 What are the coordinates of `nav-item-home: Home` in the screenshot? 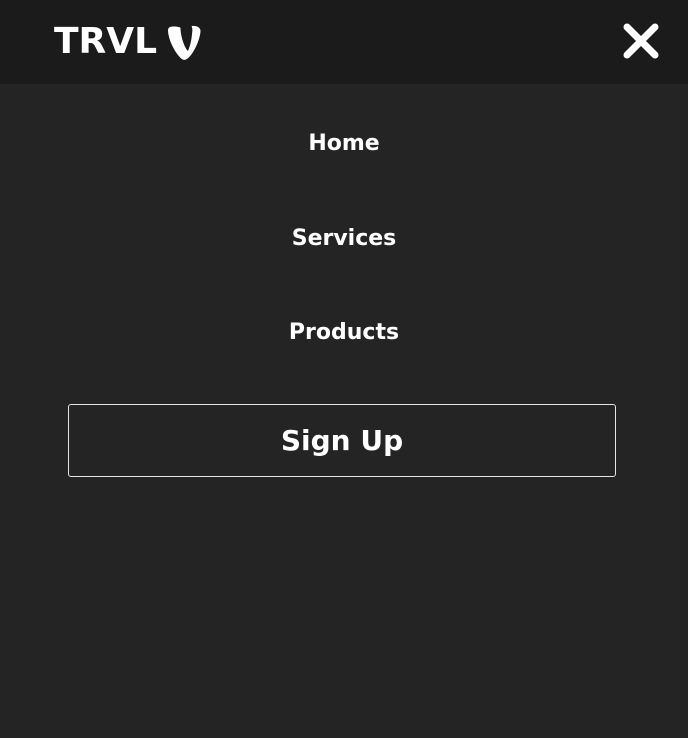 It's located at (344, 144).